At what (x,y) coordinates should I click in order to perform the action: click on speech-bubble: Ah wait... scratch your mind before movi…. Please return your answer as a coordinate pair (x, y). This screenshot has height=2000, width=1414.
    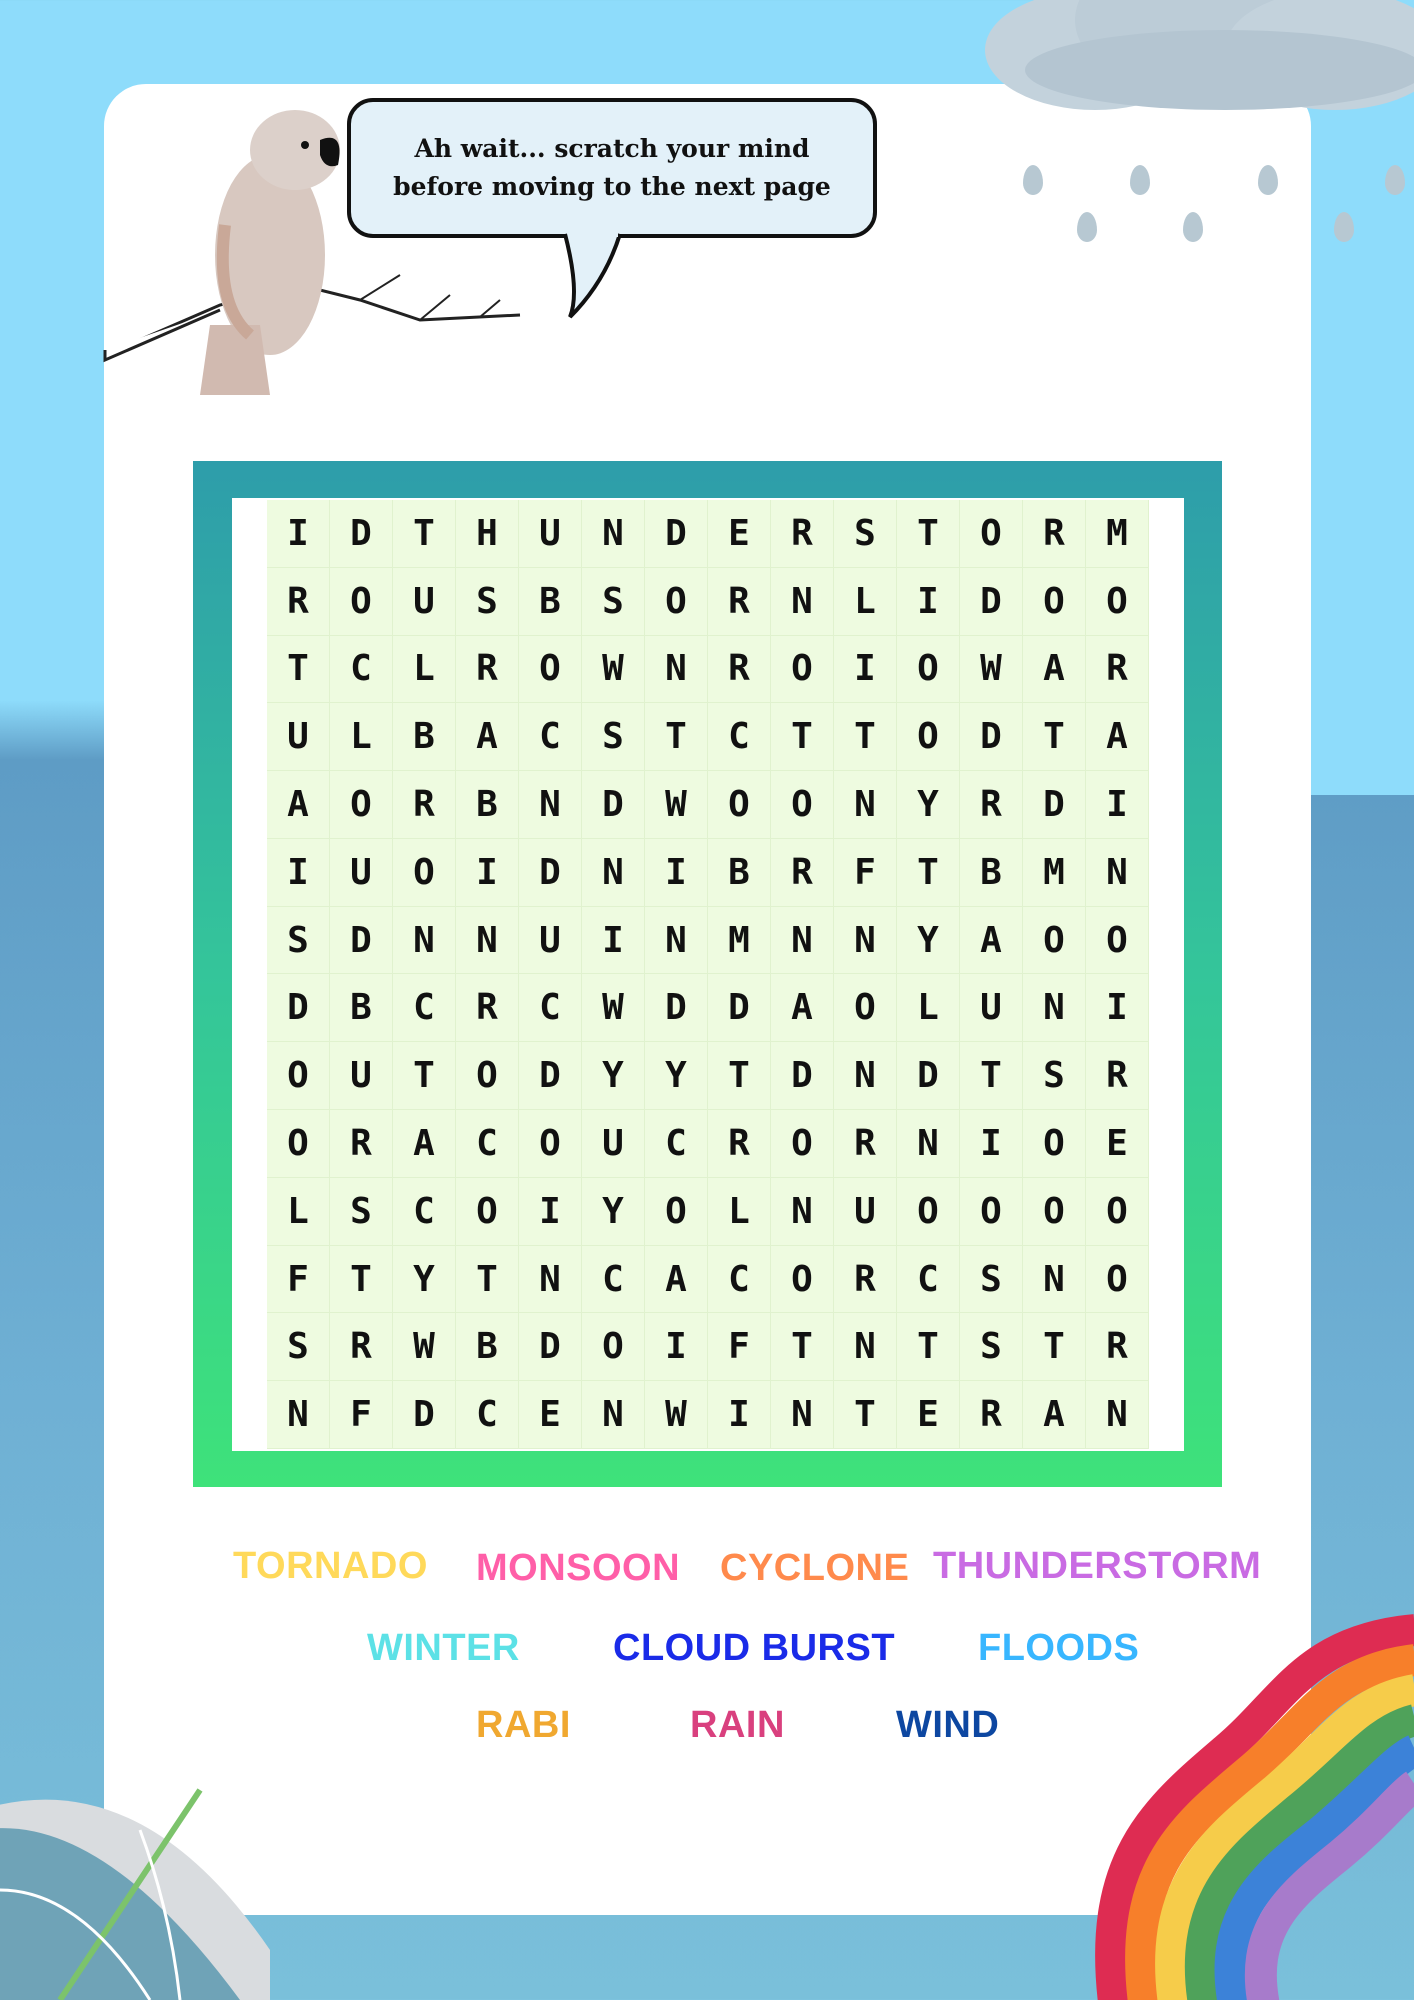
    Looking at the image, I should click on (612, 168).